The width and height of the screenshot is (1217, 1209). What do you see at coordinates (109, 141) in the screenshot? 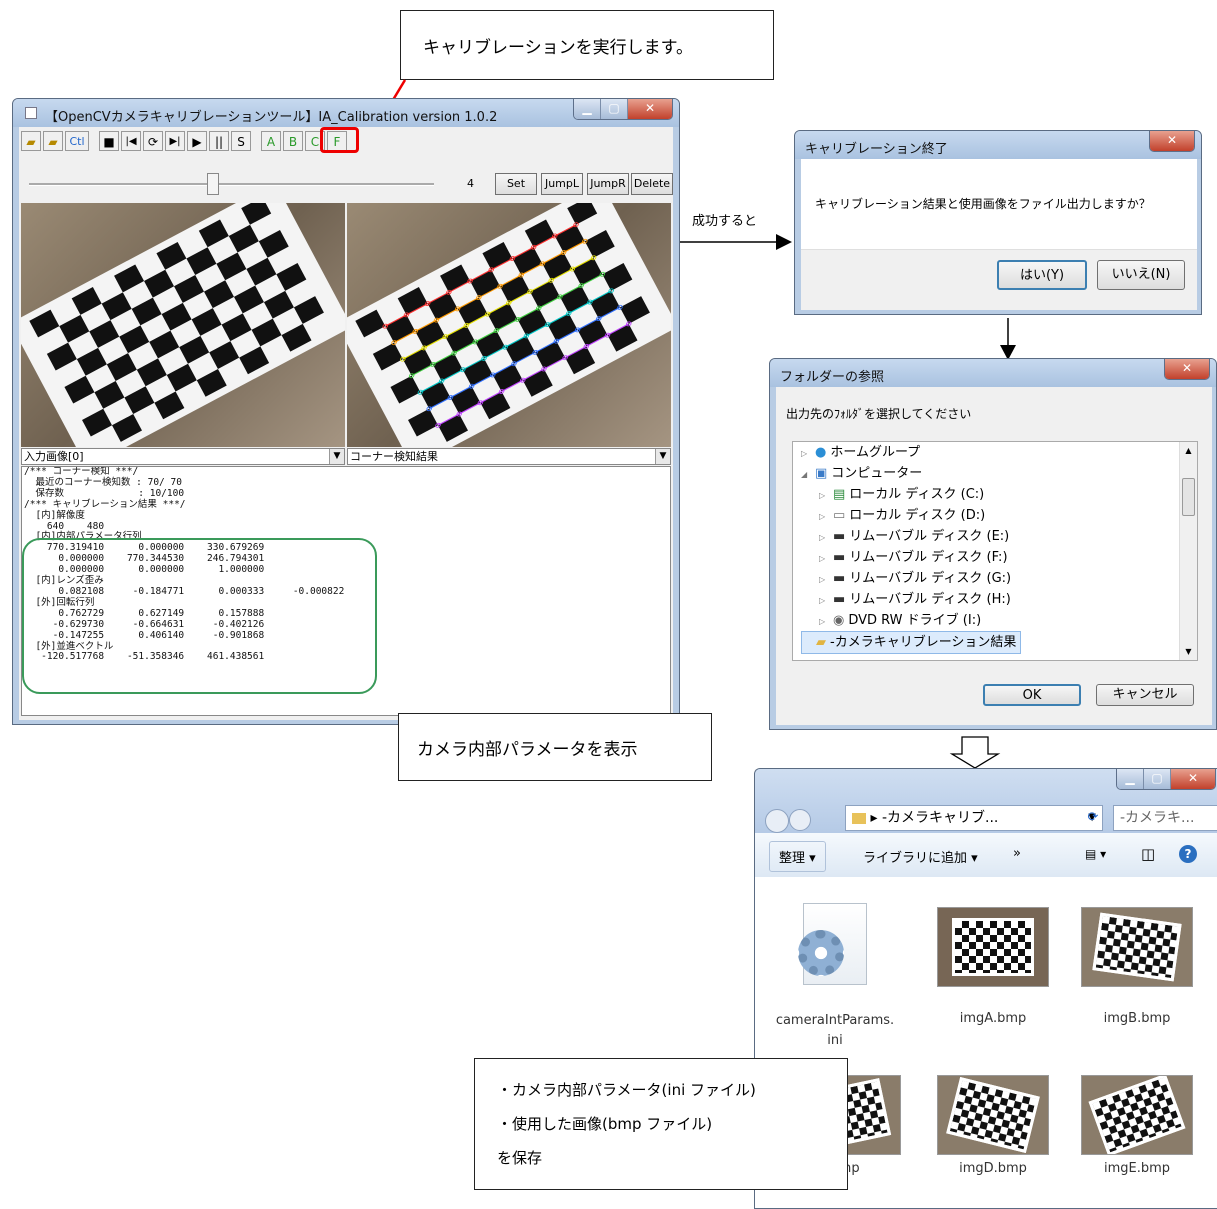
I see `stop-button: ■` at bounding box center [109, 141].